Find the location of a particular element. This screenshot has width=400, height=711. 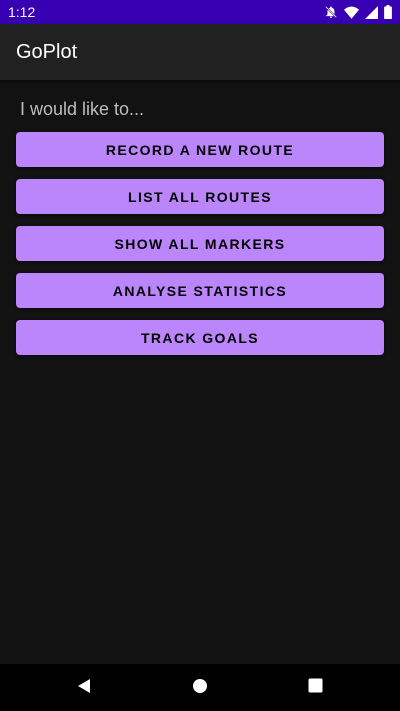

back-button is located at coordinates (84, 688).